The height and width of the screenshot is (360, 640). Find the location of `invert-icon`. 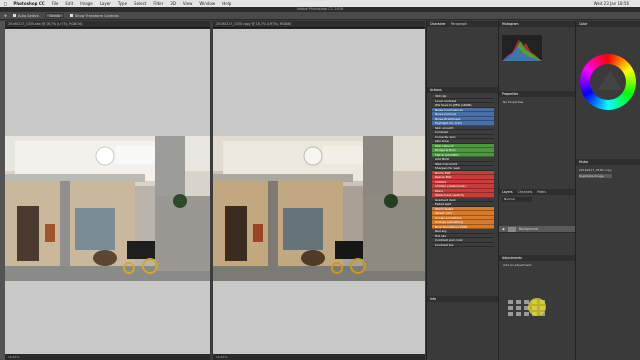

invert-icon is located at coordinates (510, 314).